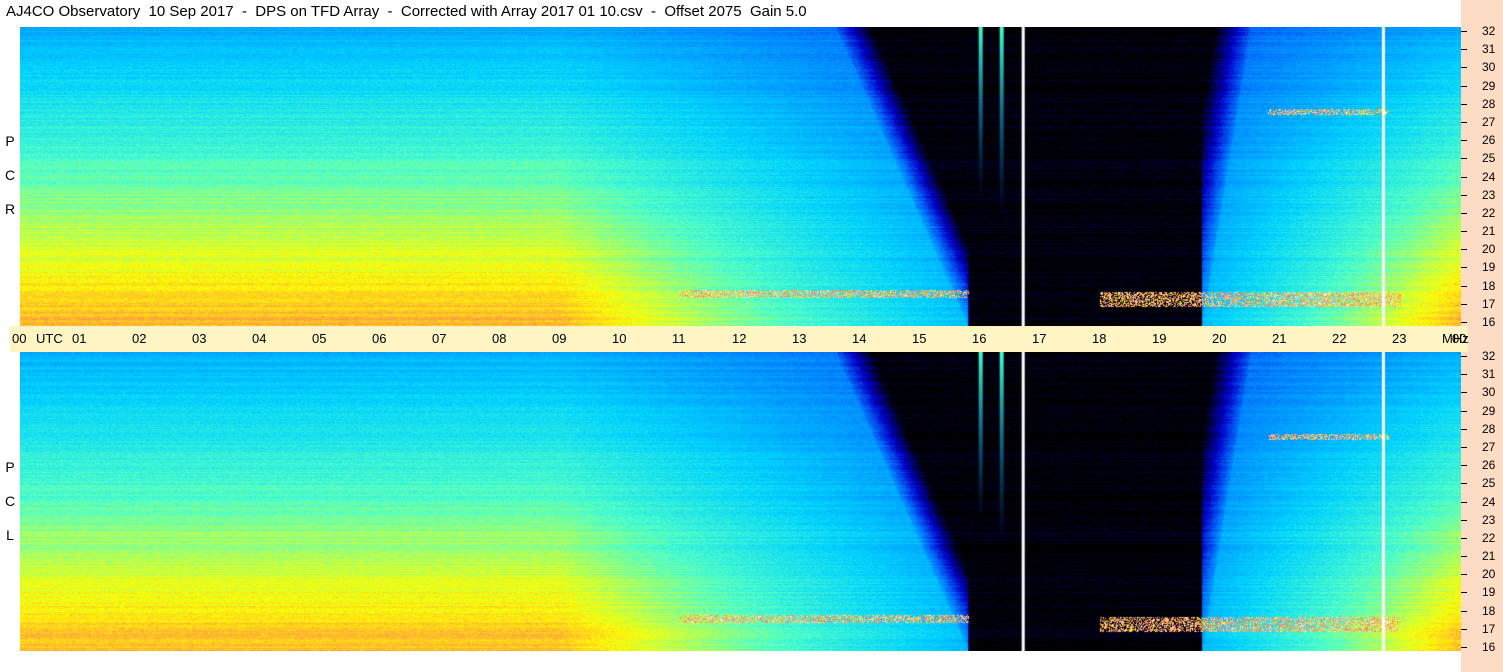 Image resolution: width=1503 pixels, height=672 pixels. What do you see at coordinates (1489, 49) in the screenshot?
I see `freq-tick-top-1: 31` at bounding box center [1489, 49].